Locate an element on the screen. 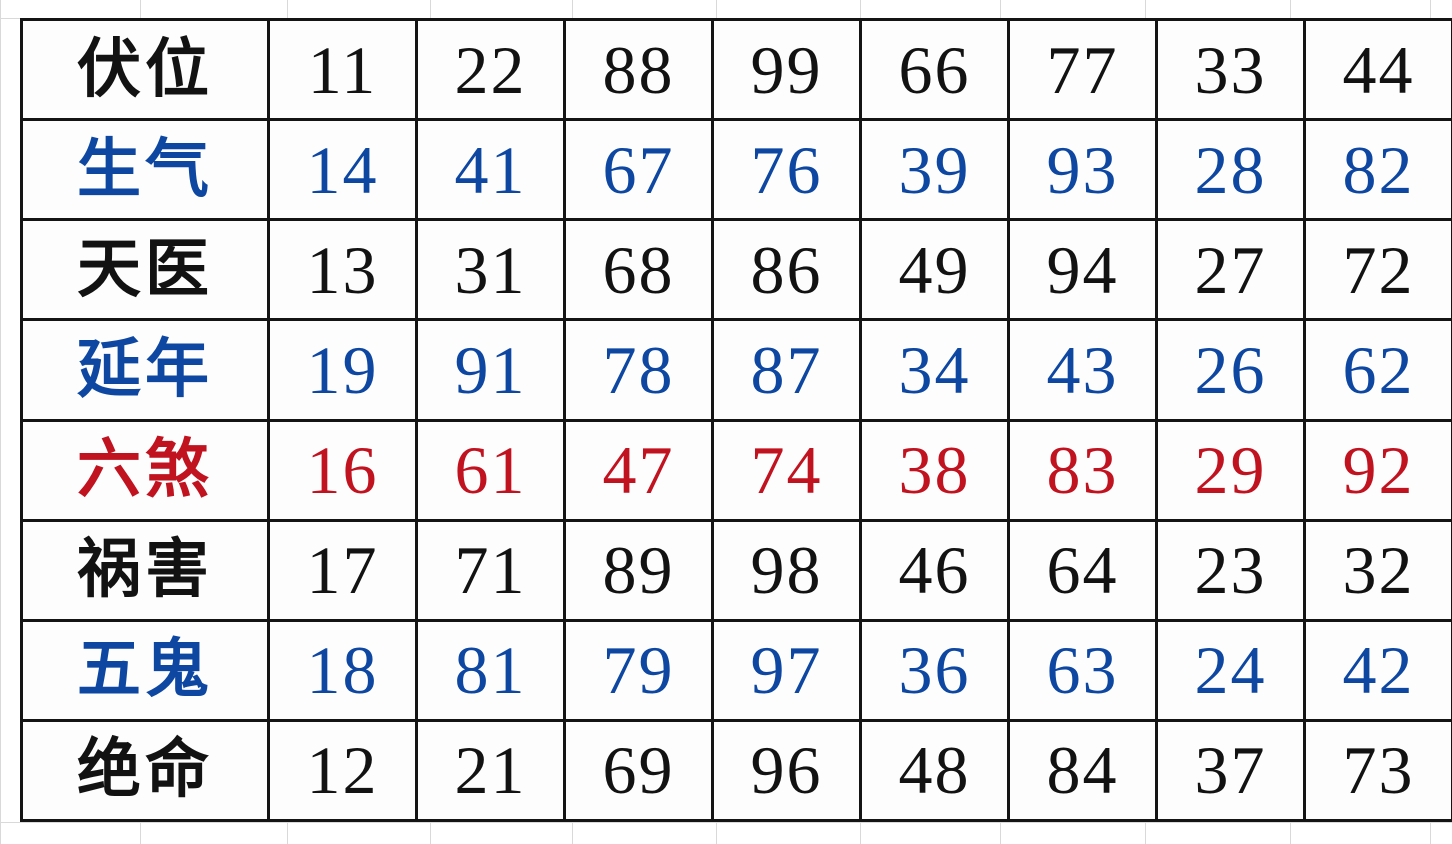  cell-r5-c5: 38 is located at coordinates (934, 470).